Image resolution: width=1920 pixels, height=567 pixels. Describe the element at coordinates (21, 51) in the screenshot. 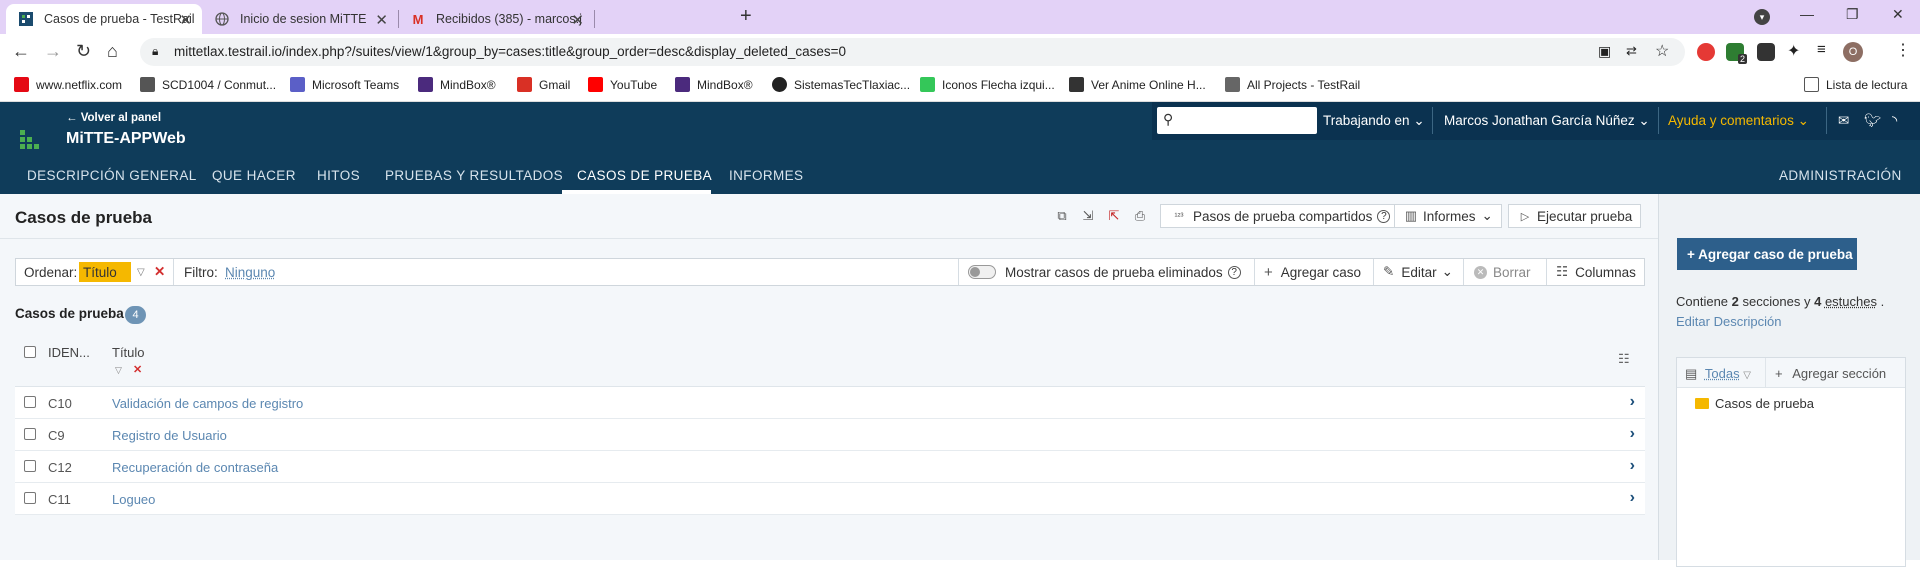

I see `back-arrow-icon: ←` at that location.